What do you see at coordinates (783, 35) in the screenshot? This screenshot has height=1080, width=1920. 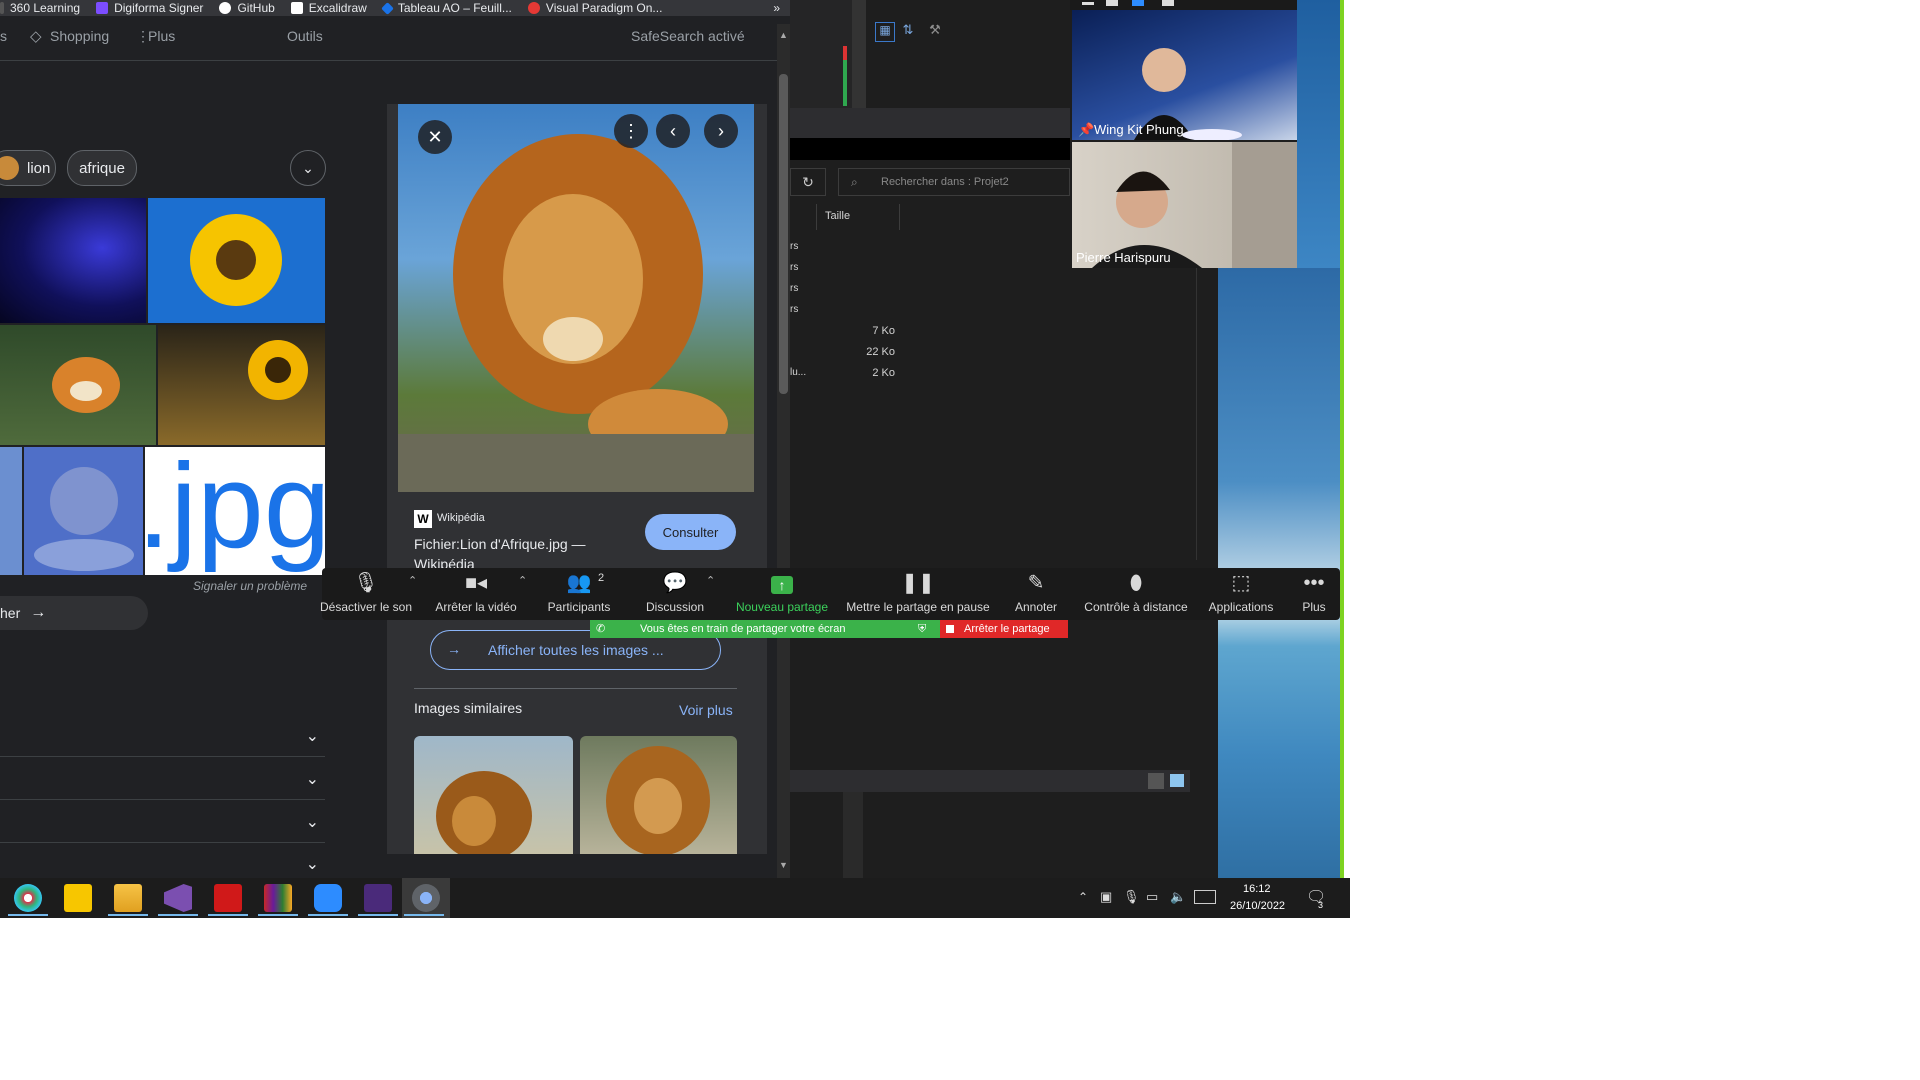 I see `scroll-up-arrow-icon: ▲` at bounding box center [783, 35].